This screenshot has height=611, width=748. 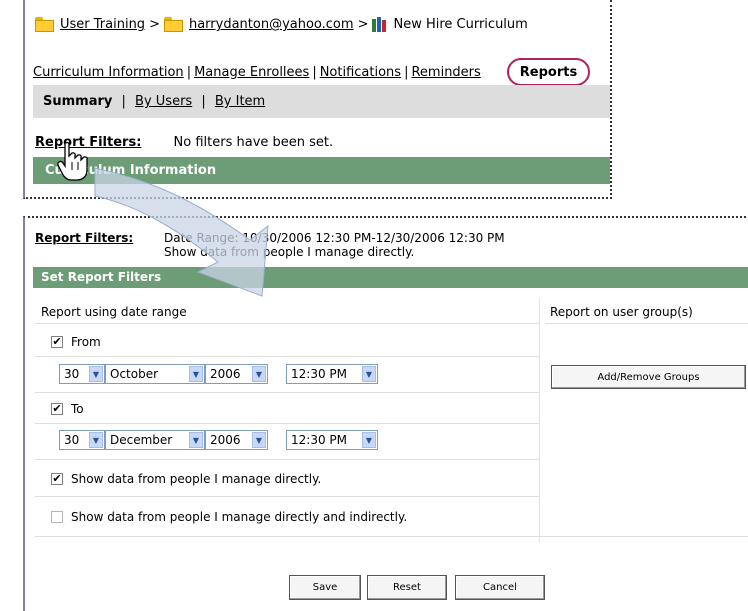 What do you see at coordinates (289, 252) in the screenshot?
I see `report-filters-scope: Show data from people I manage directly.` at bounding box center [289, 252].